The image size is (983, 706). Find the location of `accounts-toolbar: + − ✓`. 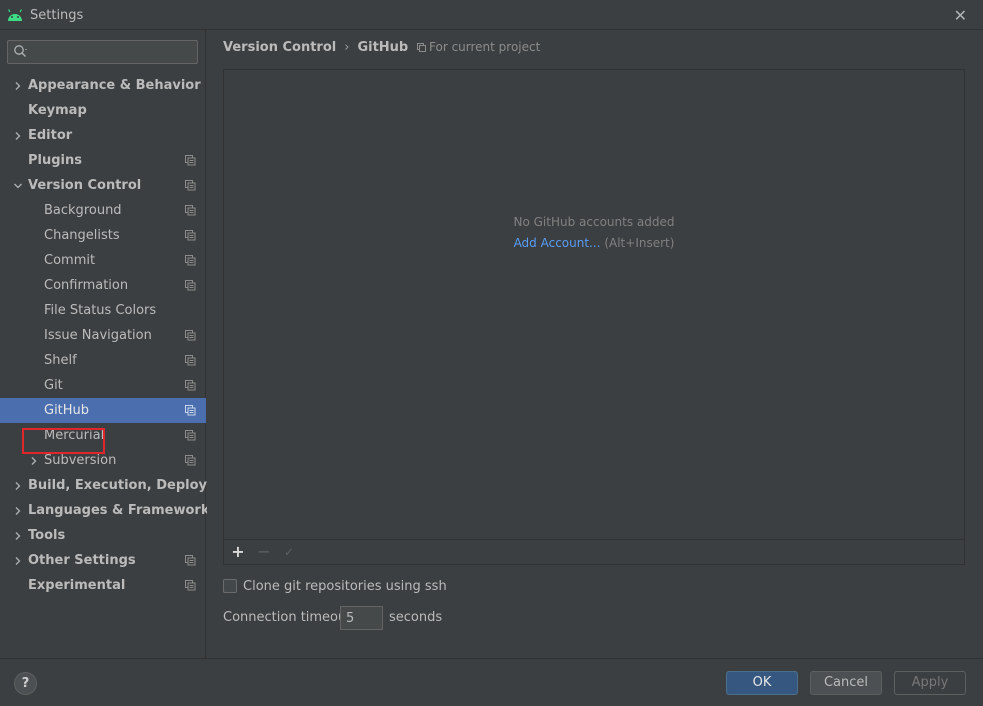

accounts-toolbar: + − ✓ is located at coordinates (594, 551).